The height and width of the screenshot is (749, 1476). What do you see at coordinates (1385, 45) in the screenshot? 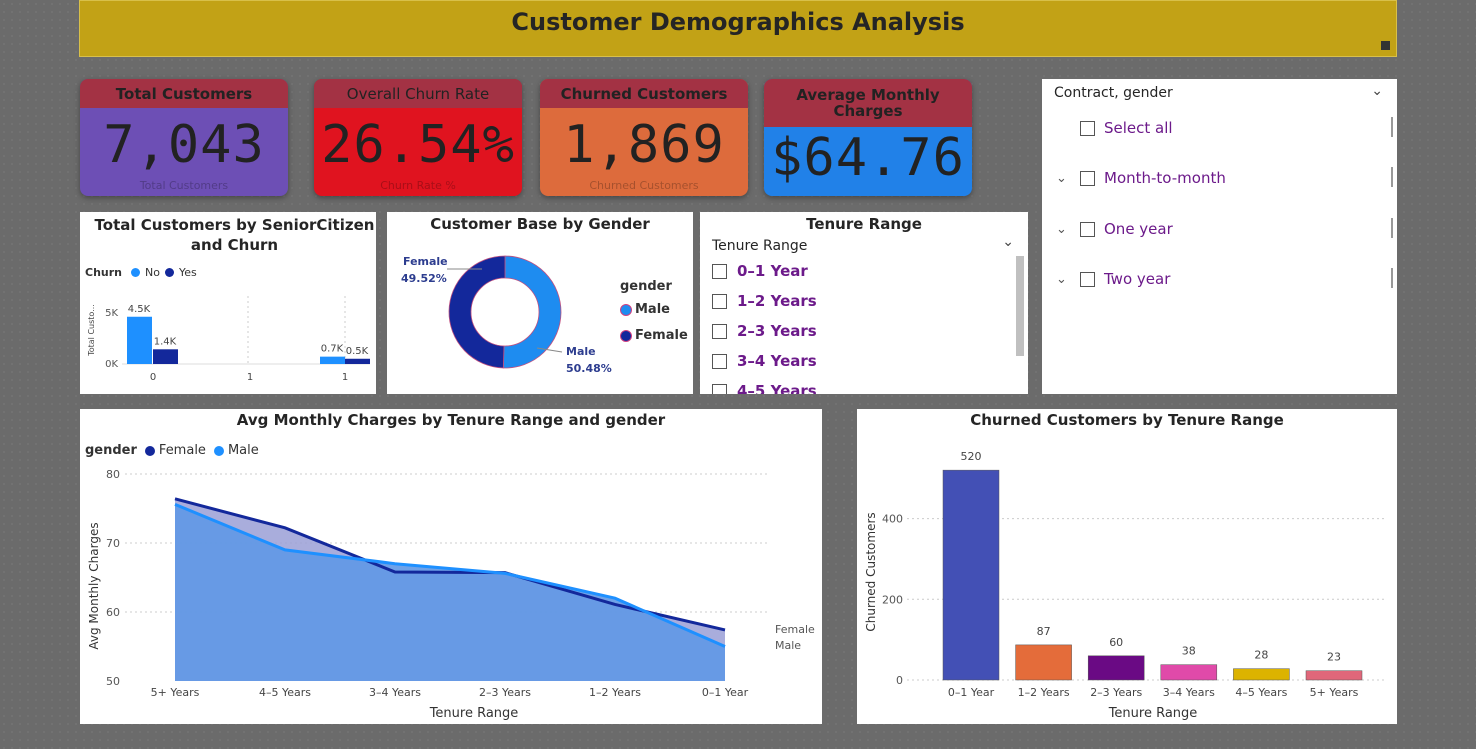
I see `resize-handle-icon` at bounding box center [1385, 45].